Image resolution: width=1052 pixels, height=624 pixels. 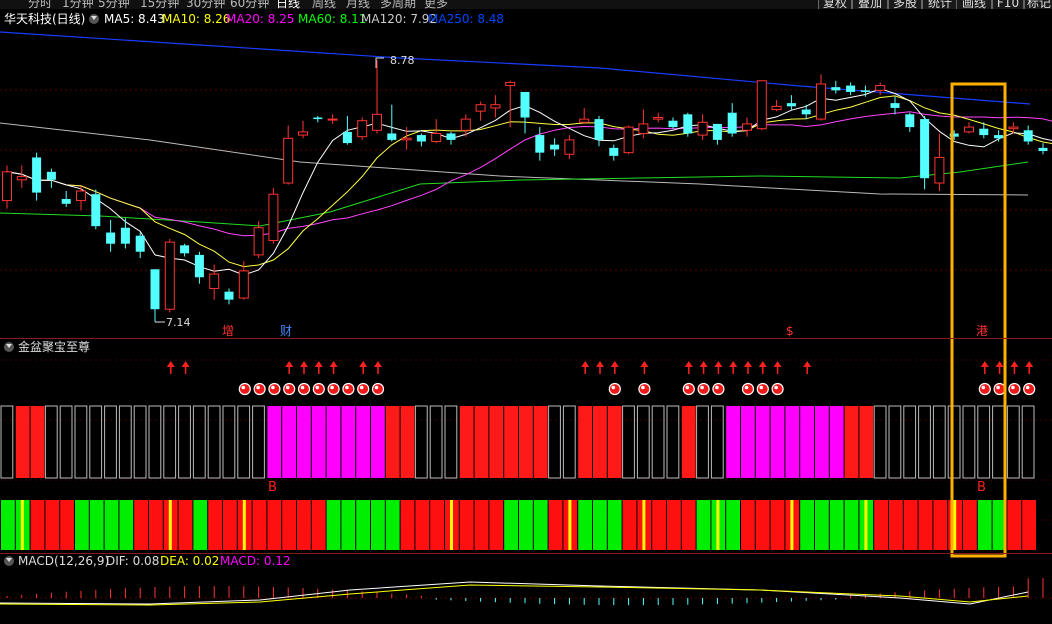 What do you see at coordinates (54, 347) in the screenshot?
I see `indicator-name: 金盆聚宝至尊` at bounding box center [54, 347].